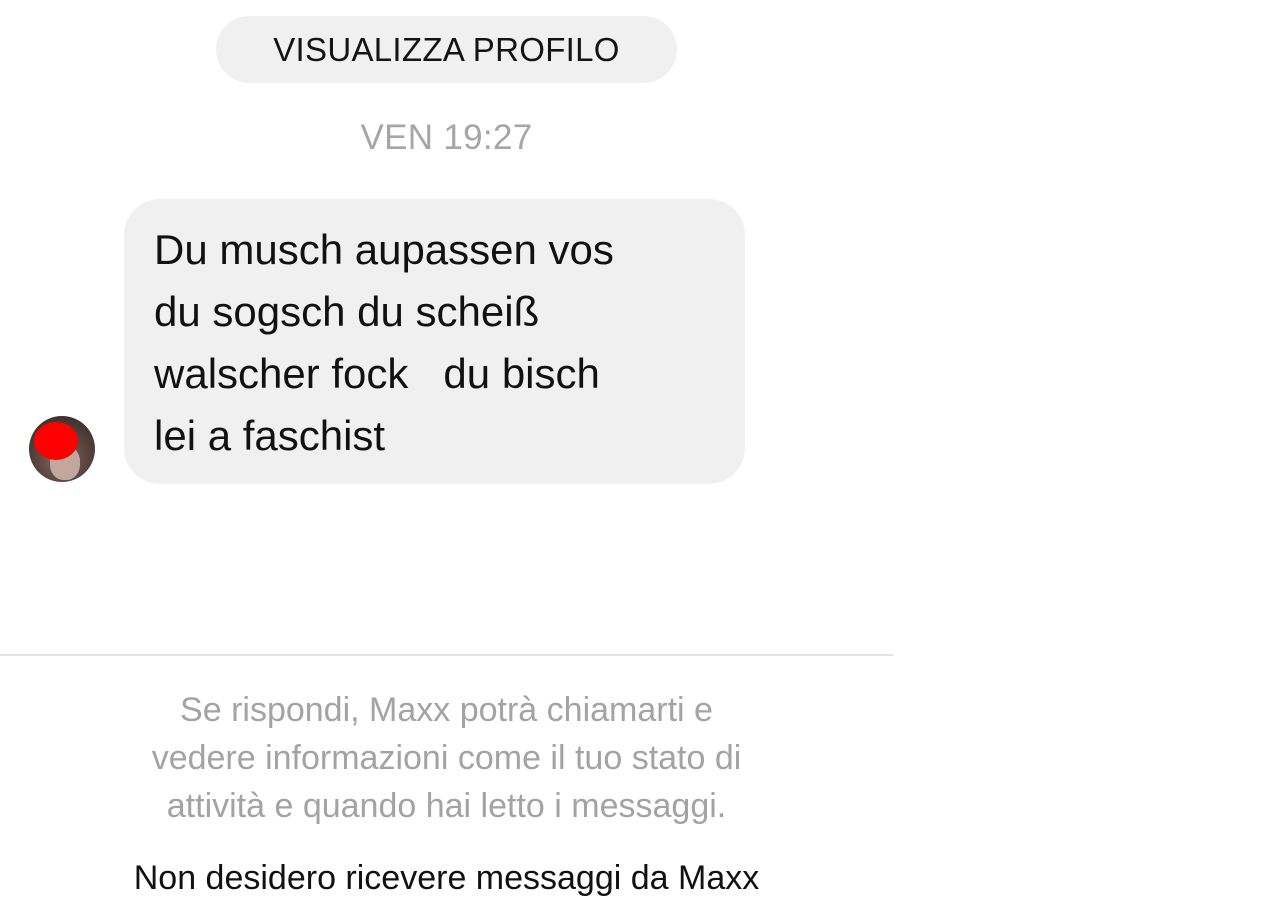  Describe the element at coordinates (56, 441) in the screenshot. I see `avatar-redaction-mark` at that location.